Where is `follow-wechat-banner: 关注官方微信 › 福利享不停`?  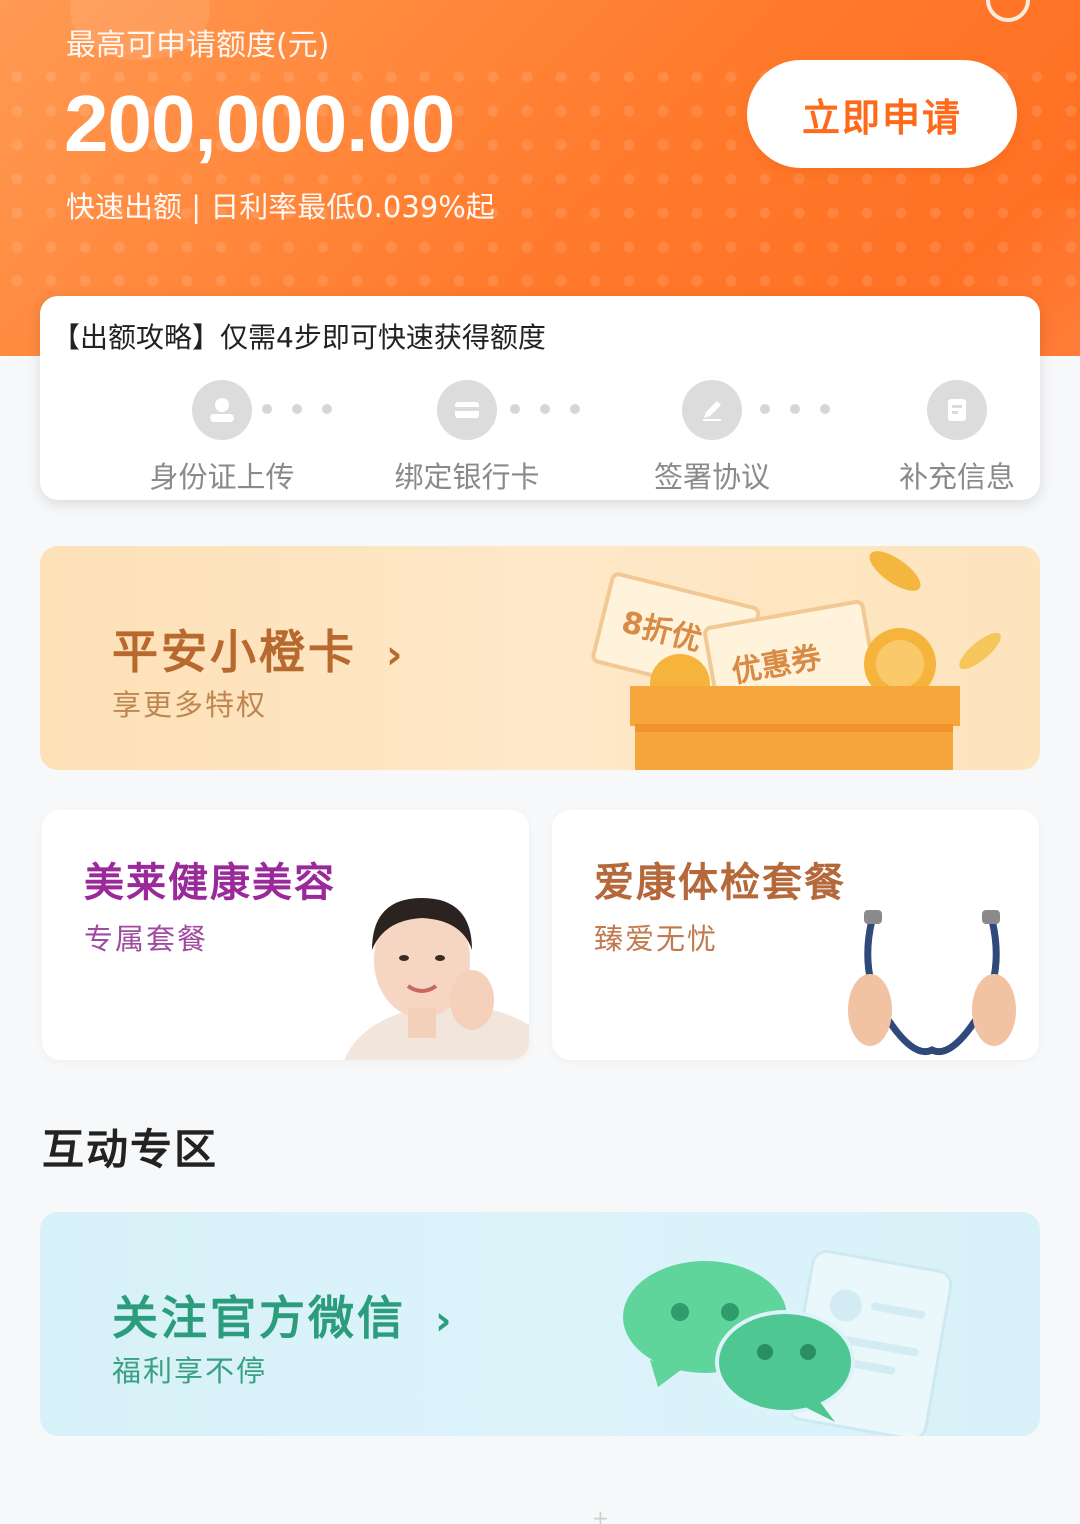 follow-wechat-banner: 关注官方微信 › 福利享不停 is located at coordinates (540, 1324).